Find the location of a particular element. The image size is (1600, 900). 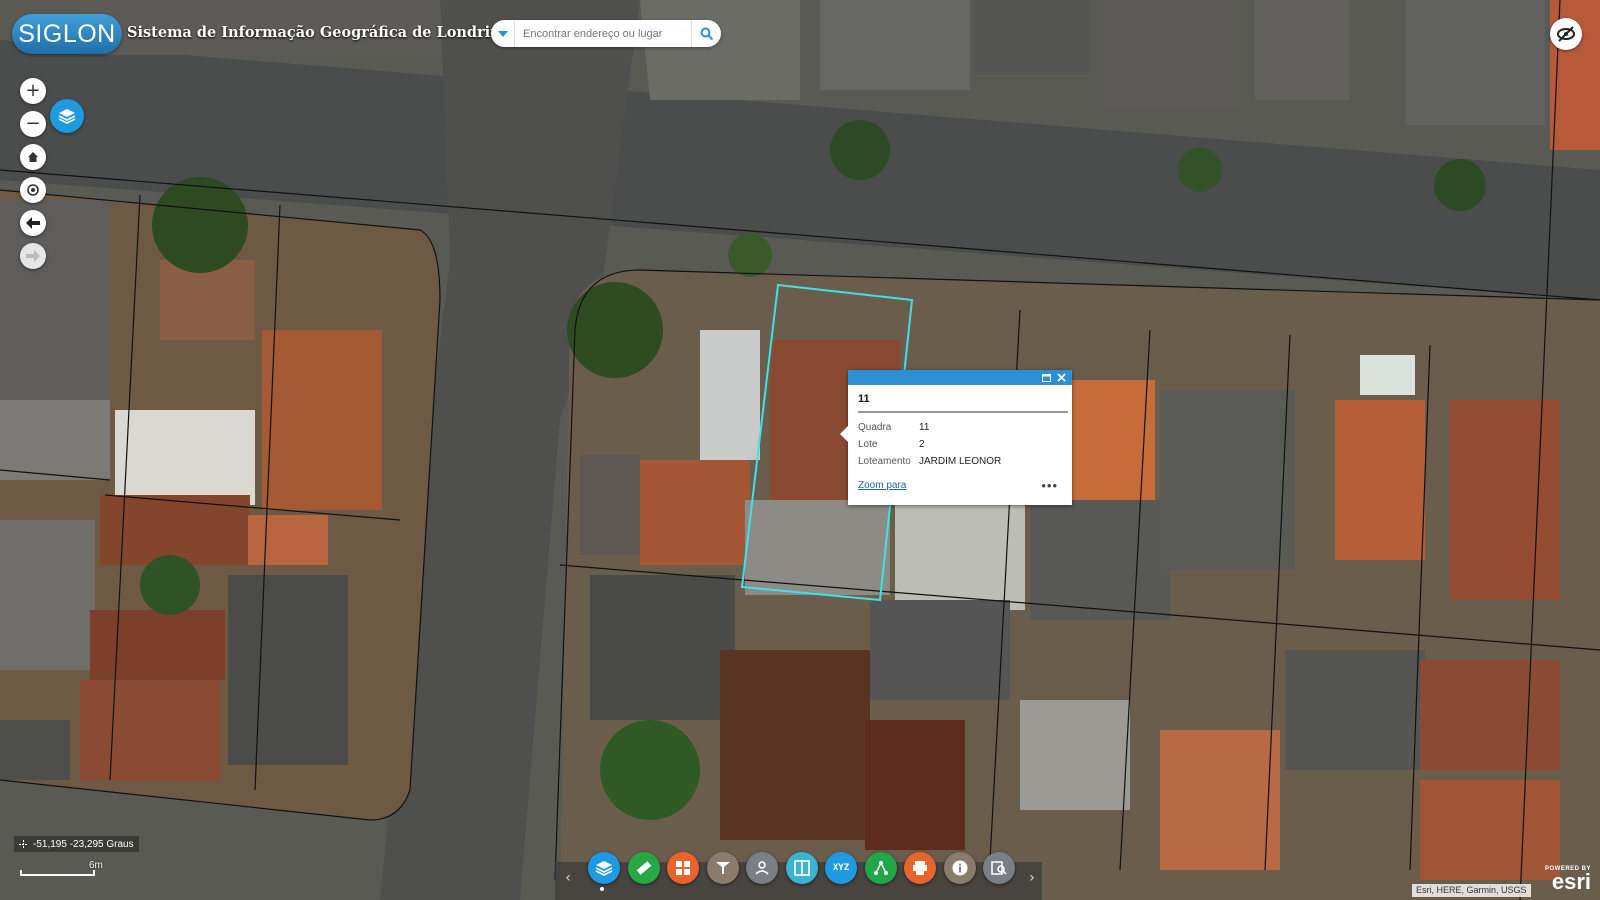

attribute-row-lote: Lote 2 is located at coordinates (929, 444).